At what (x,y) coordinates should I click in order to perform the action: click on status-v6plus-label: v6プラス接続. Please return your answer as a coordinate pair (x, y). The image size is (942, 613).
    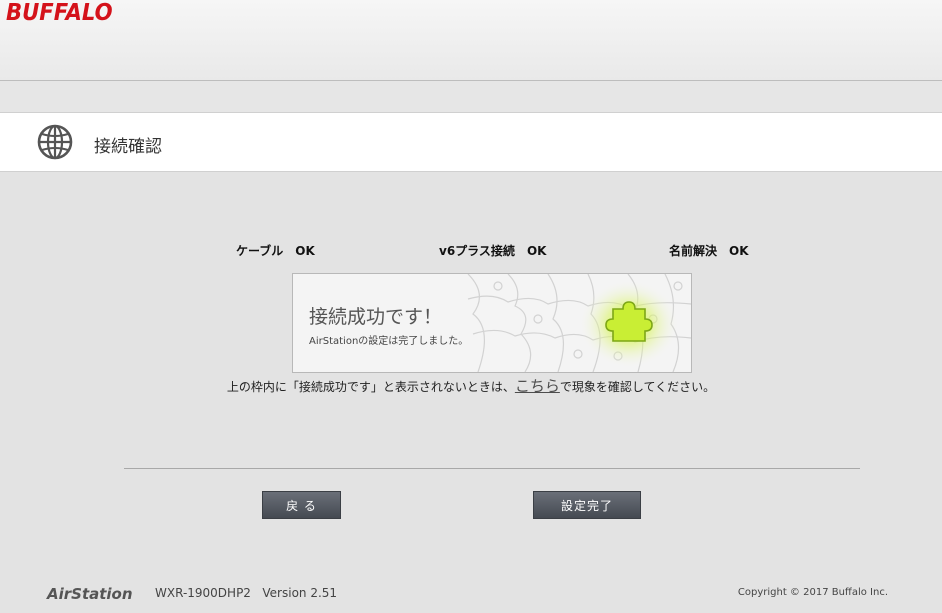
    Looking at the image, I should click on (477, 251).